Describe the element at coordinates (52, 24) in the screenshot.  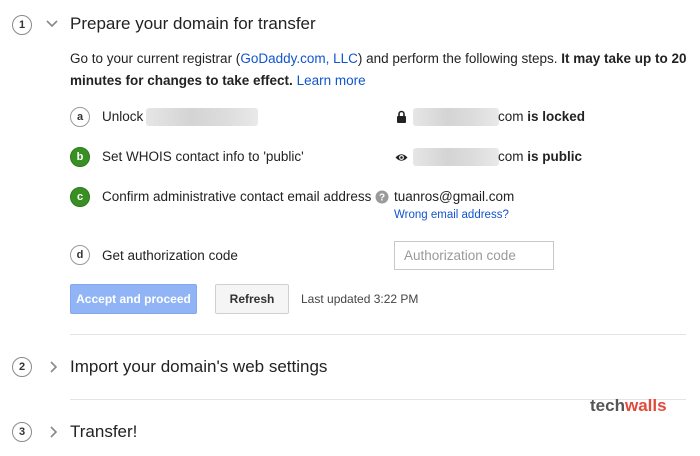
I see `chevron-down-icon` at that location.